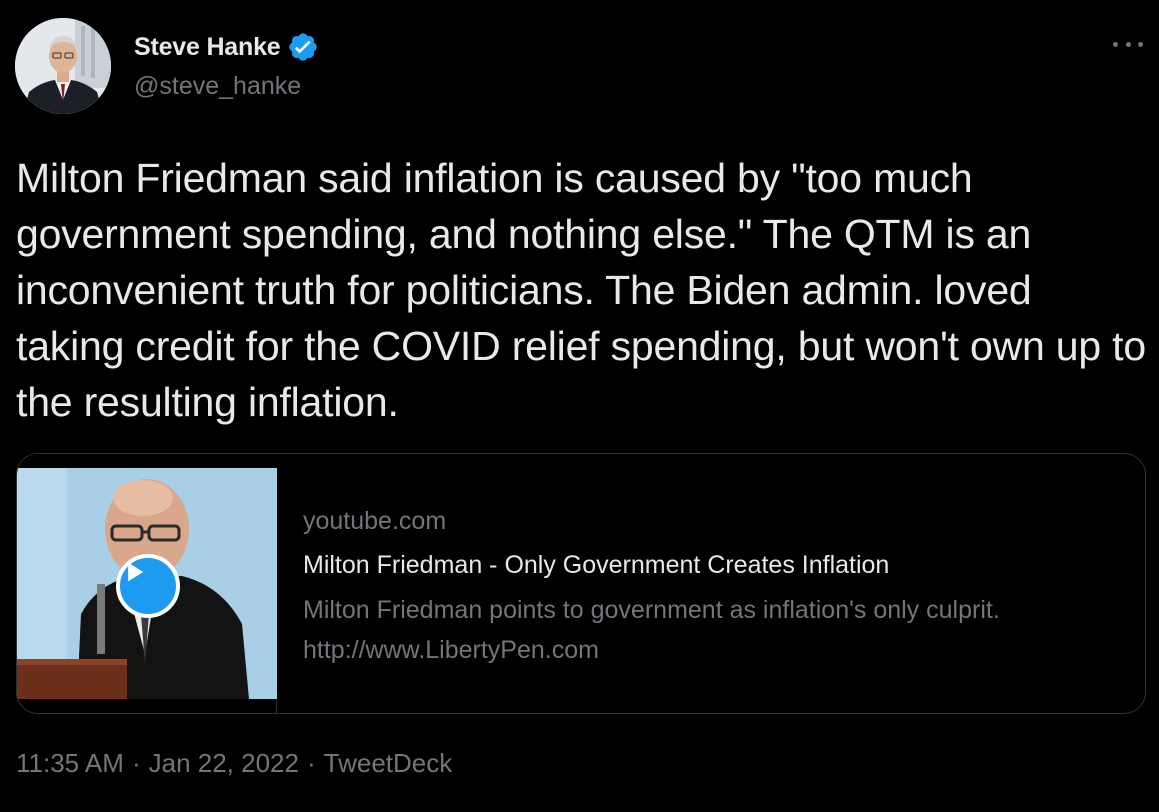 The image size is (1159, 812). I want to click on avatar, so click(63, 66).